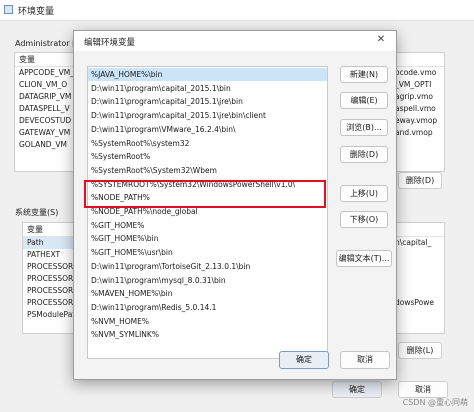 This screenshot has height=412, width=474. I want to click on path-entry: %NVM_SYMLINK%, so click(207, 334).